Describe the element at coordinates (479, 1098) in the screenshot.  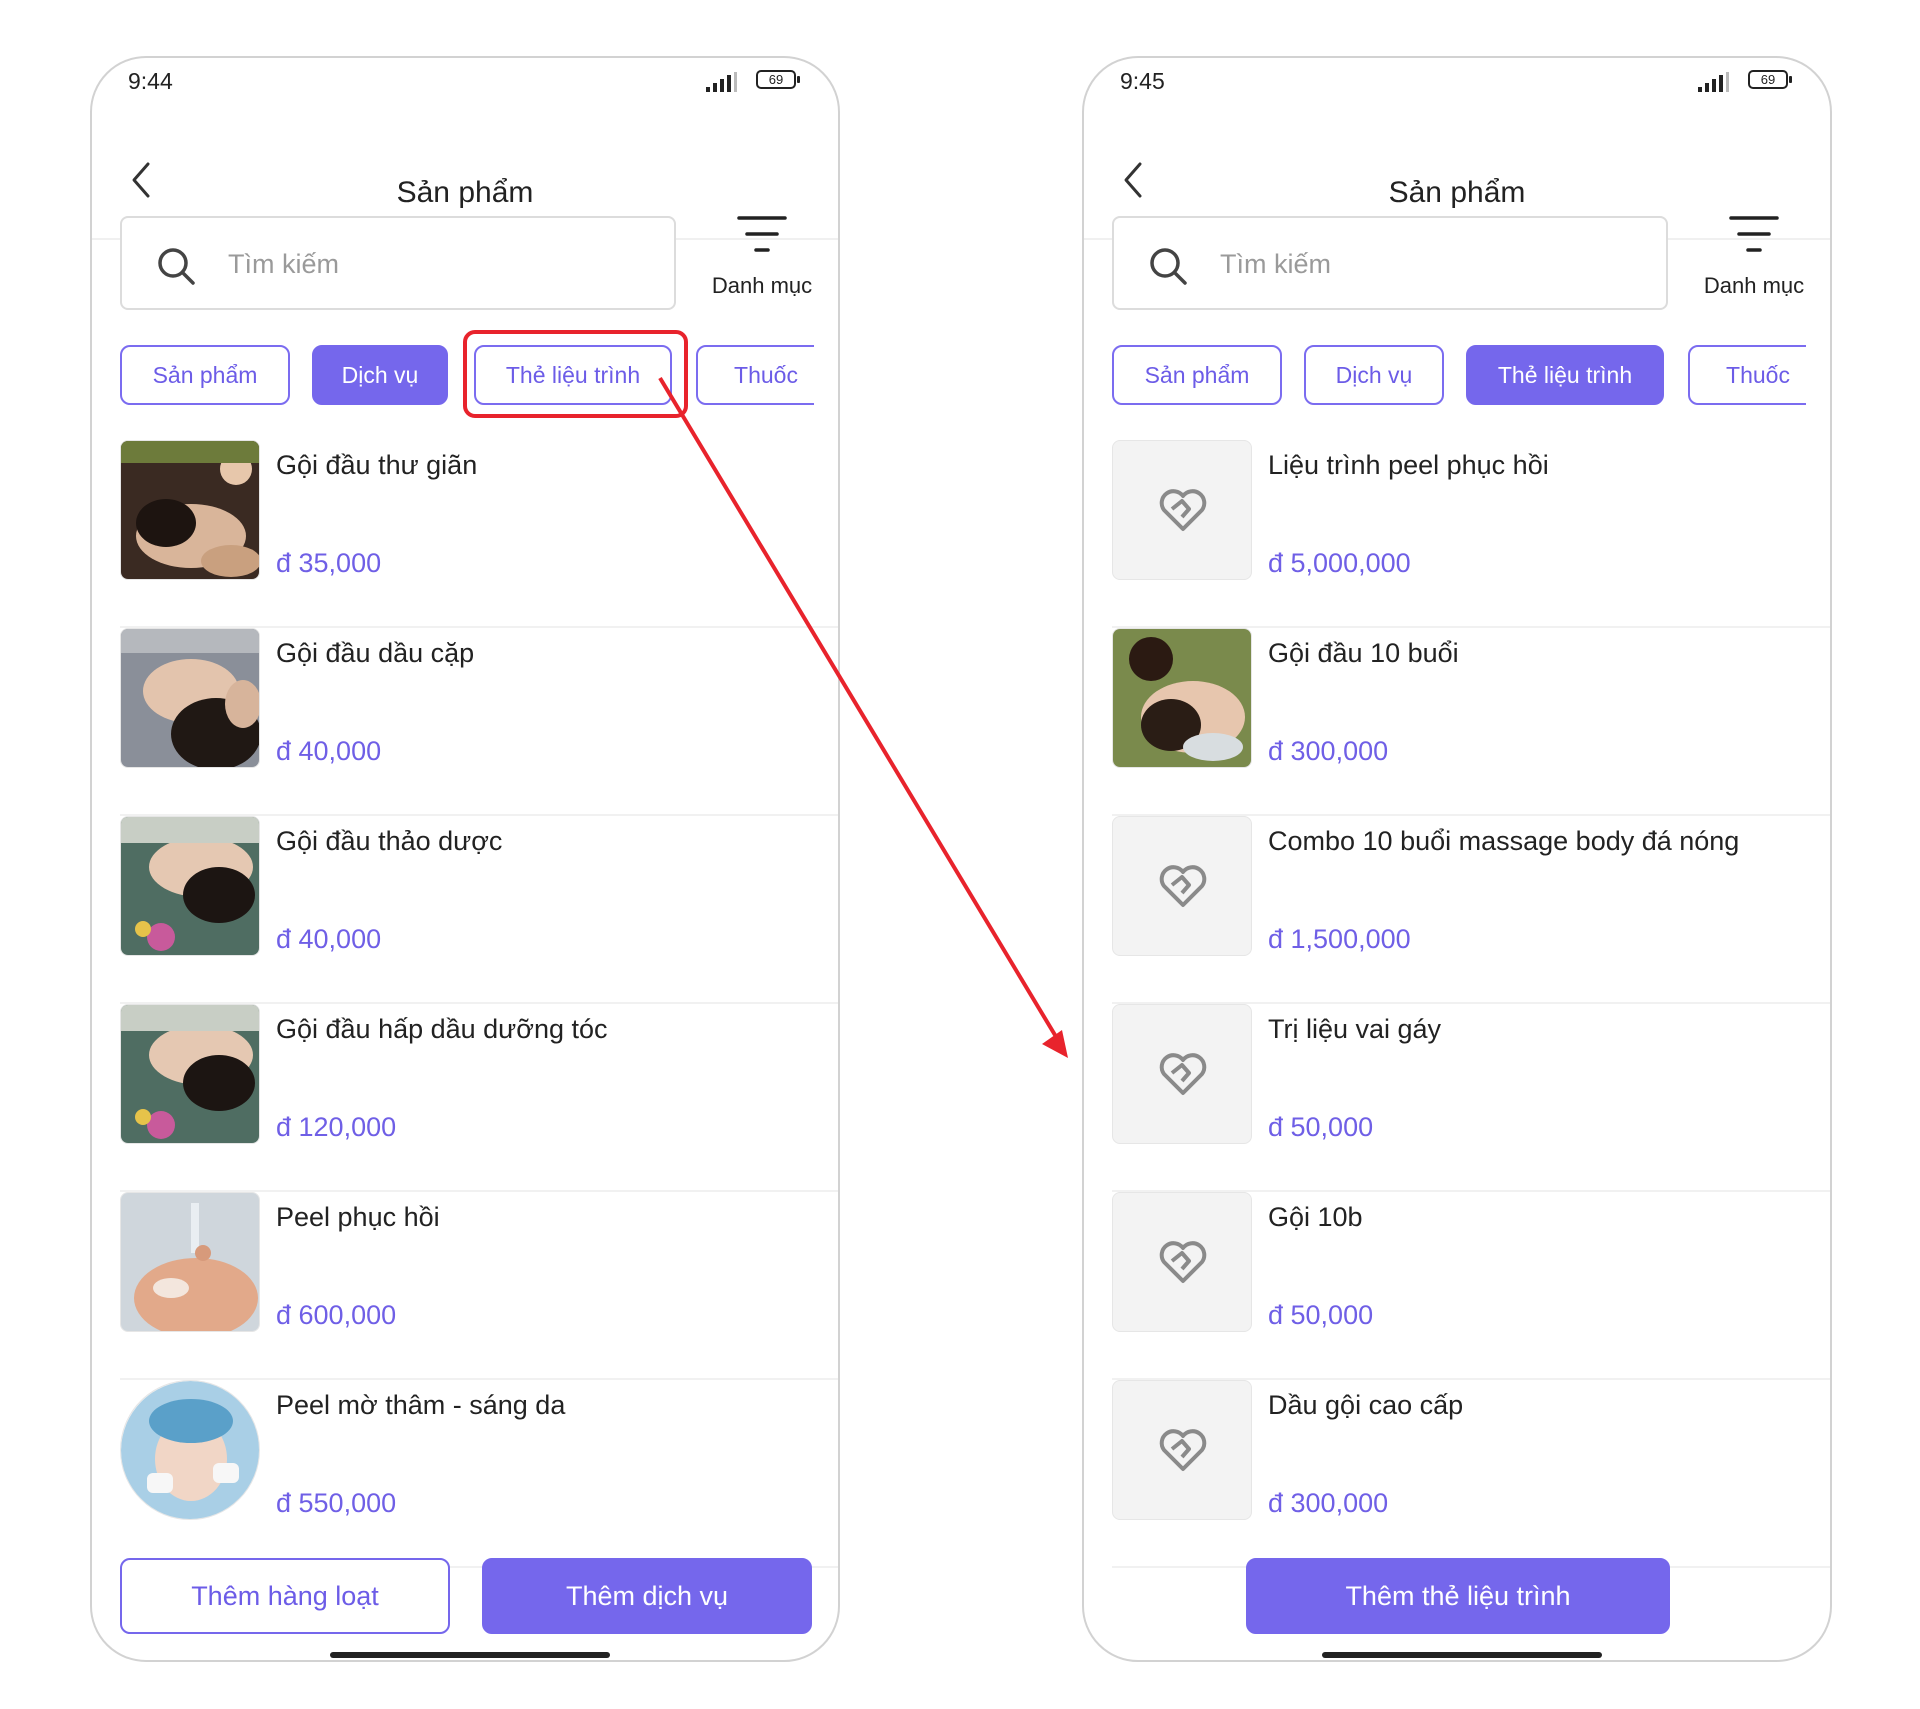
I see `list-item: Gội đầu hấp dầu dưỡng tóc đ 120,000` at that location.